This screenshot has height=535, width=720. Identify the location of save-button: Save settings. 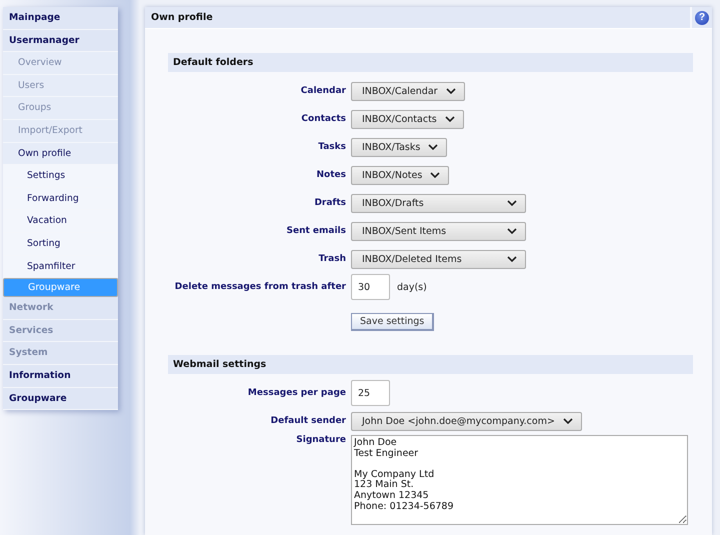
(392, 322).